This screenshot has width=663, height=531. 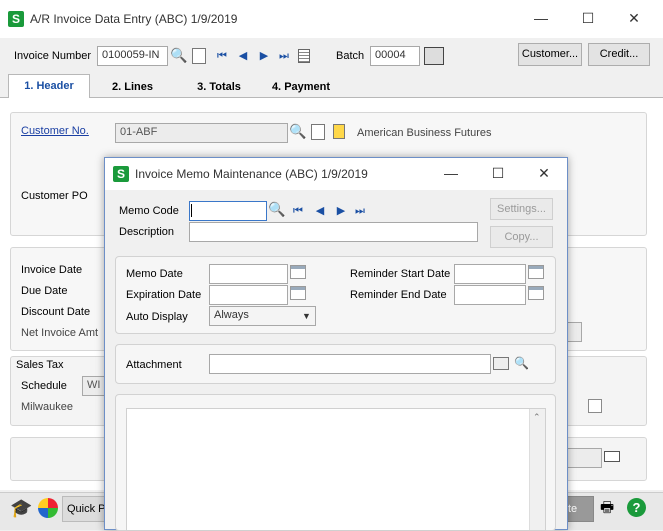 I want to click on tab-payment-label: Payment, so click(x=307, y=87).